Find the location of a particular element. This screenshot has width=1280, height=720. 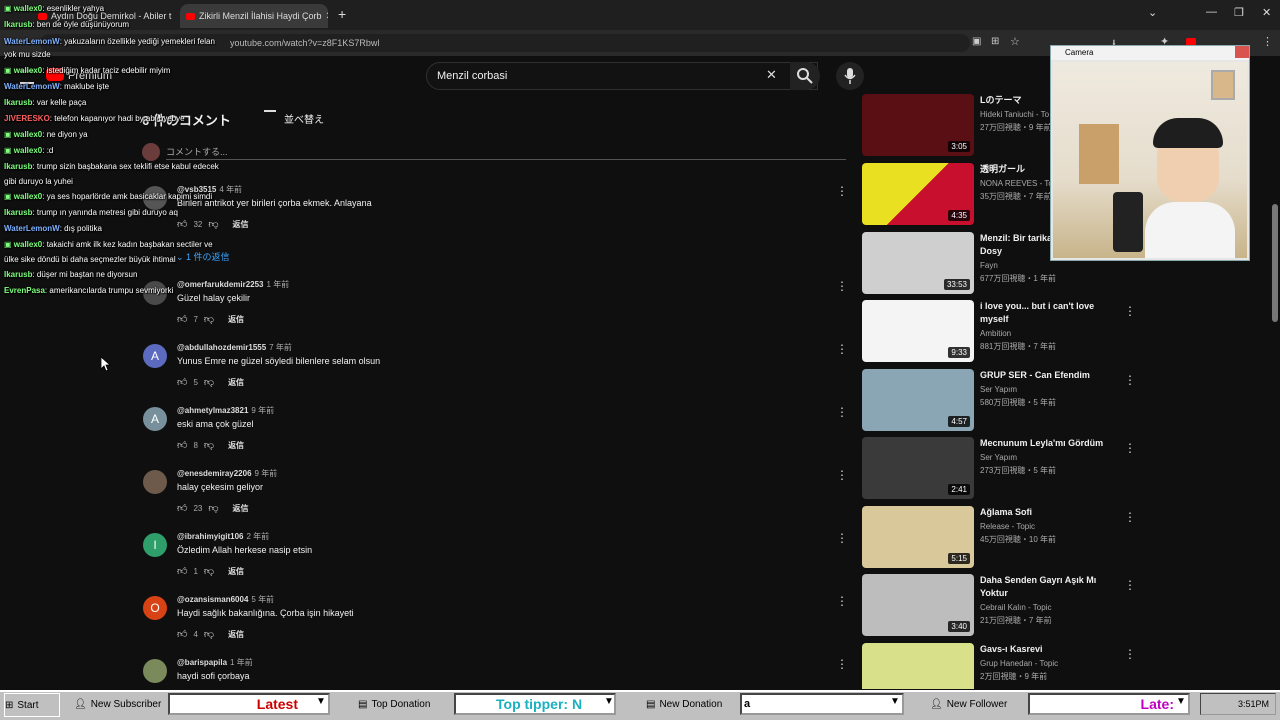

donation-field: a is located at coordinates (822, 704).